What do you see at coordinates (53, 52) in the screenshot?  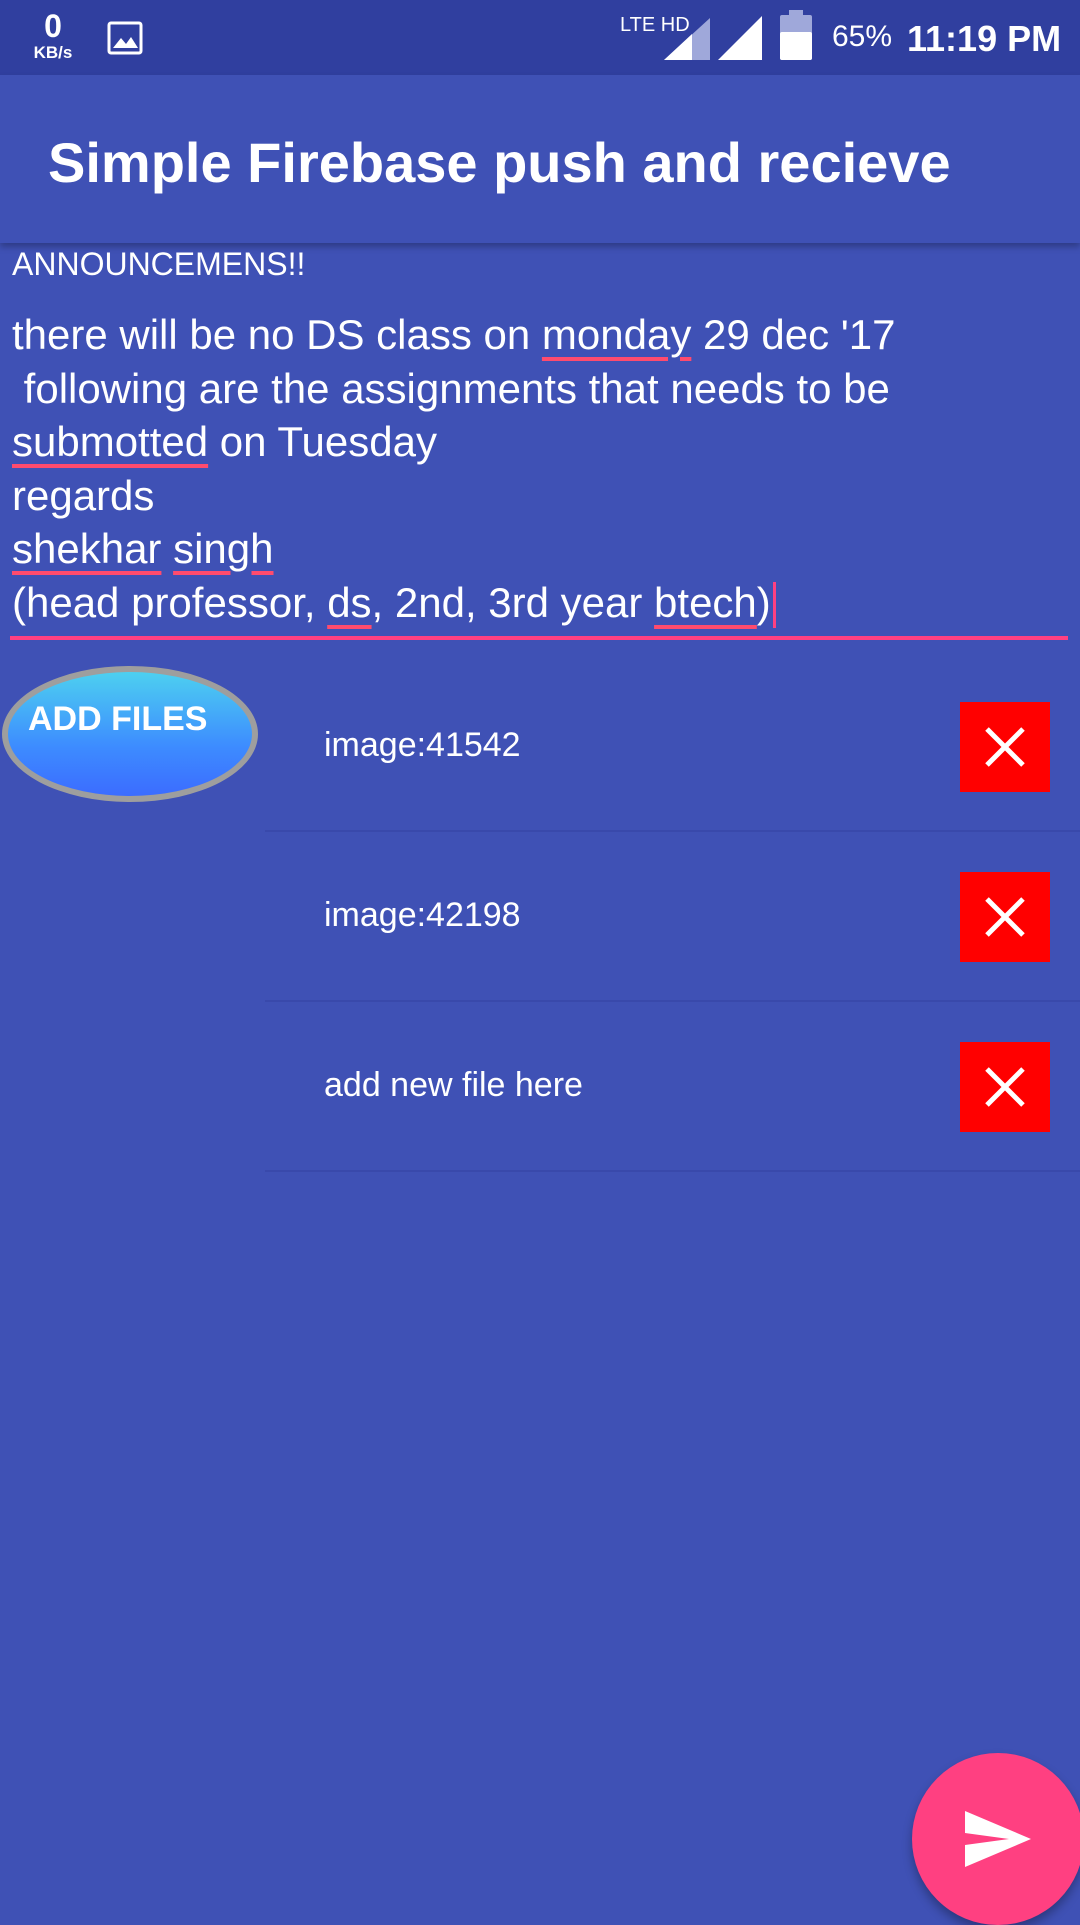 I see `network-speed-unit: KB/s` at bounding box center [53, 52].